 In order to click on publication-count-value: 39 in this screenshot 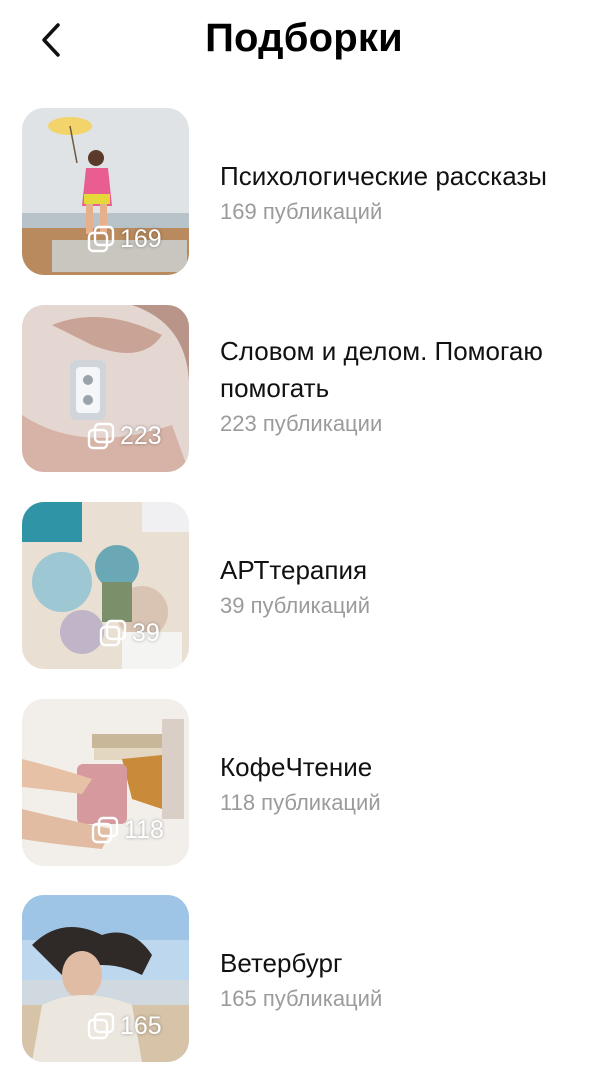, I will do `click(146, 632)`.